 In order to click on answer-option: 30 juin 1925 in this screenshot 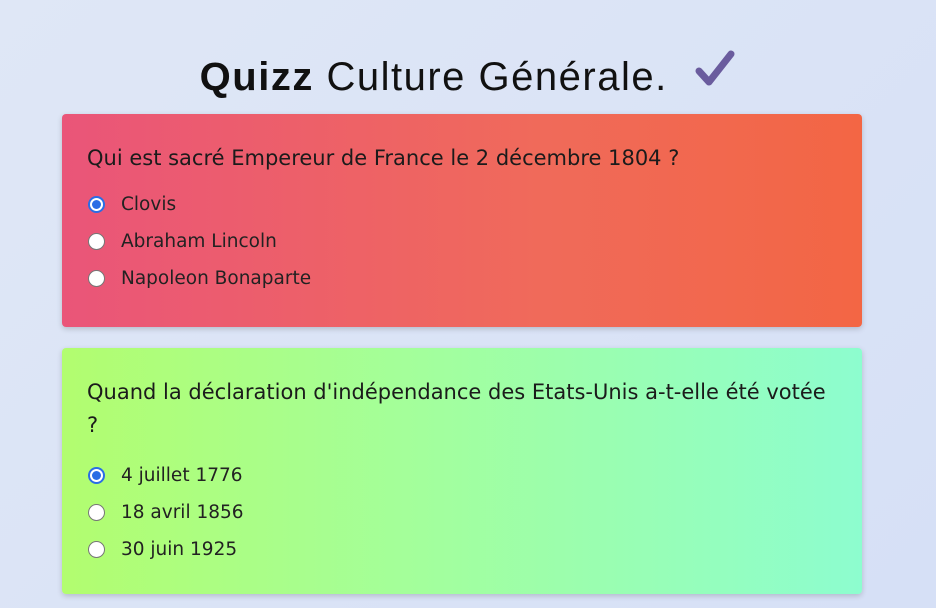, I will do `click(462, 549)`.